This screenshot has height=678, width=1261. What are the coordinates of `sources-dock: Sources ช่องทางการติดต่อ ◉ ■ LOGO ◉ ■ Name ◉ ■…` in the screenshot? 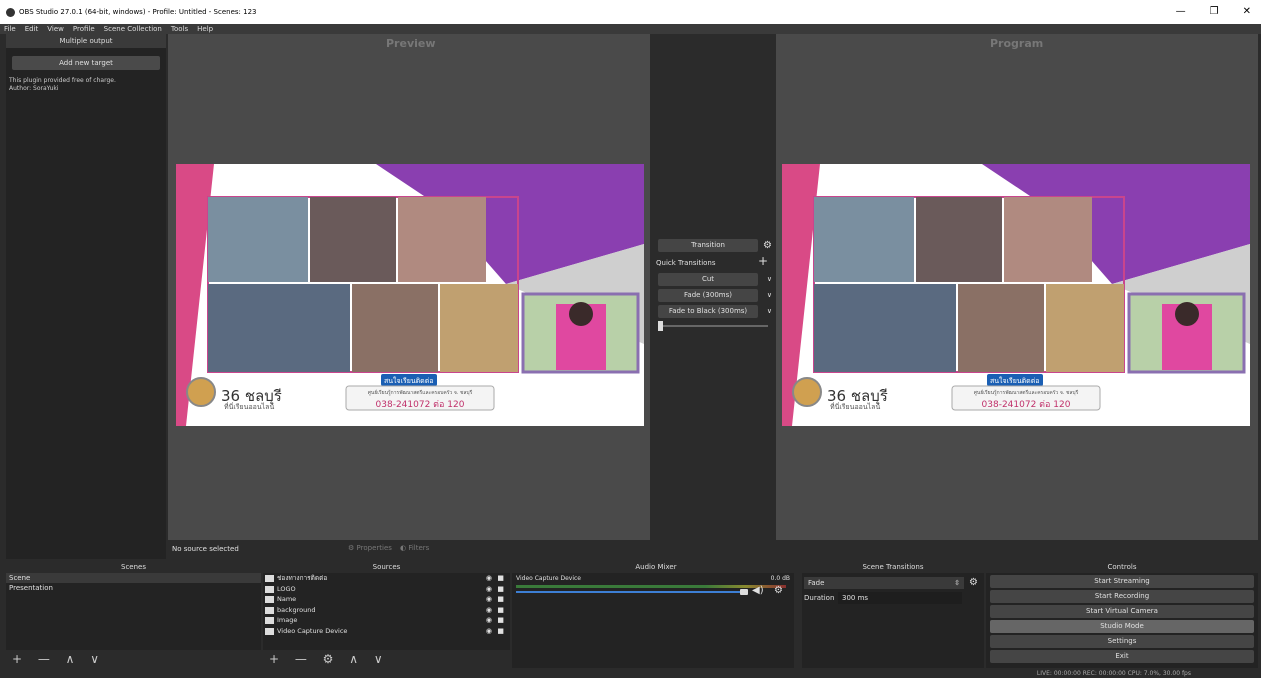 It's located at (386, 615).